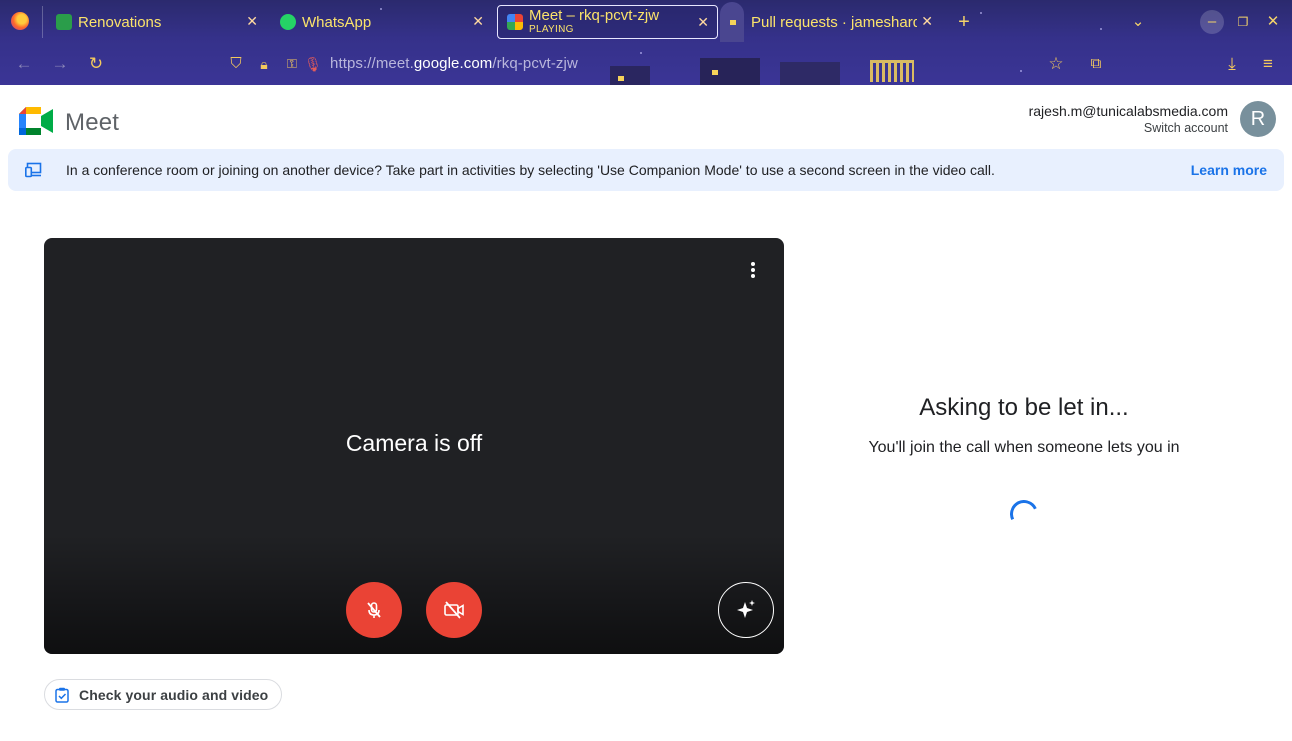 This screenshot has width=1292, height=741. I want to click on clipboard-check-icon, so click(62, 695).